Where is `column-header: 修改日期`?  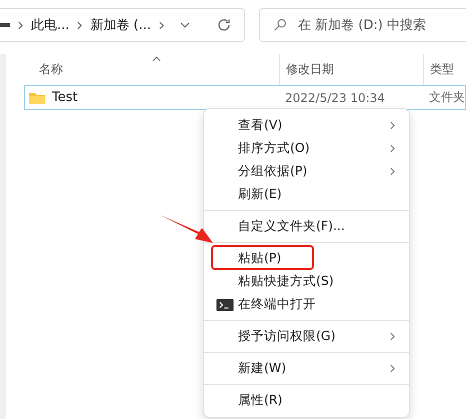
column-header: 修改日期 is located at coordinates (352, 69).